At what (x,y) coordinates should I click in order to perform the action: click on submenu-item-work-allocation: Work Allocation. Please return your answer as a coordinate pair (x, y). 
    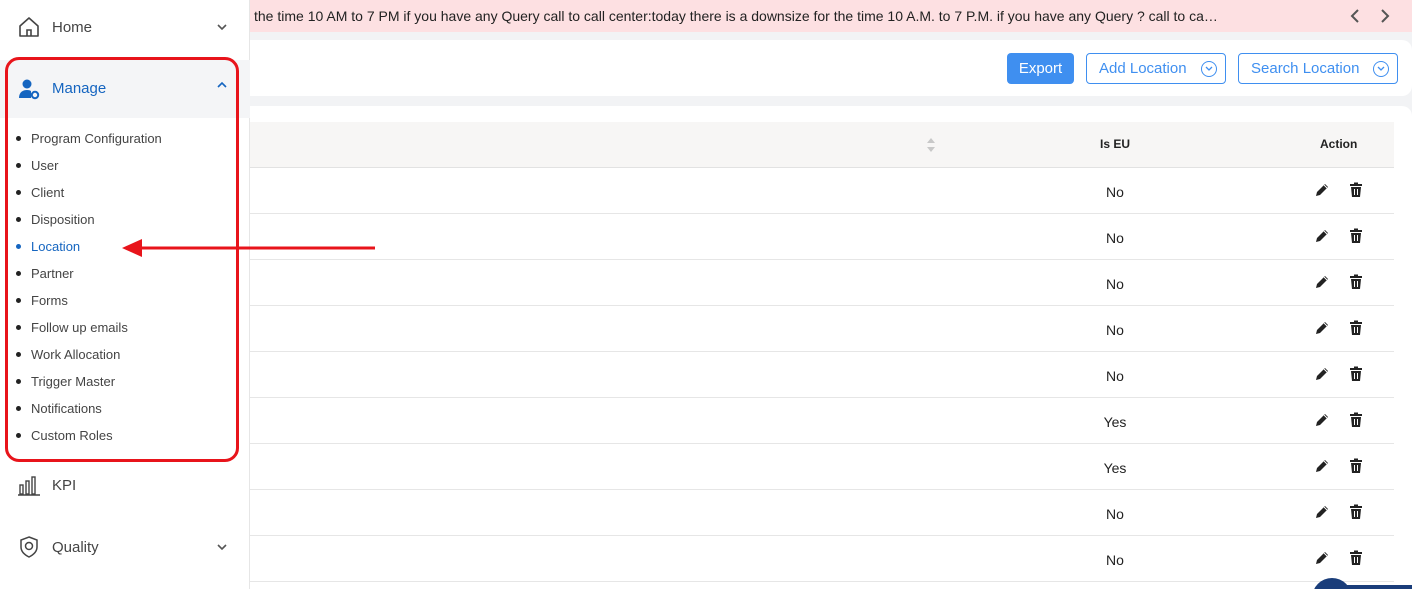
    Looking at the image, I should click on (120, 354).